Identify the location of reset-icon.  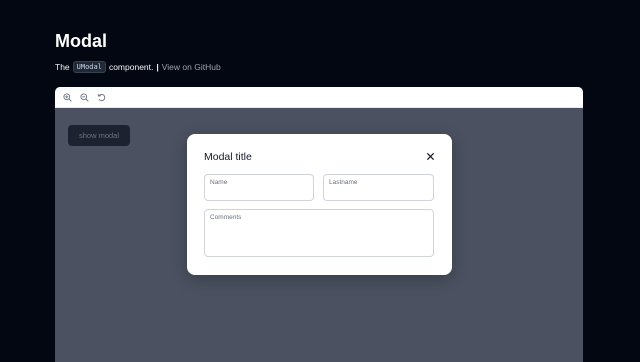
(101, 97).